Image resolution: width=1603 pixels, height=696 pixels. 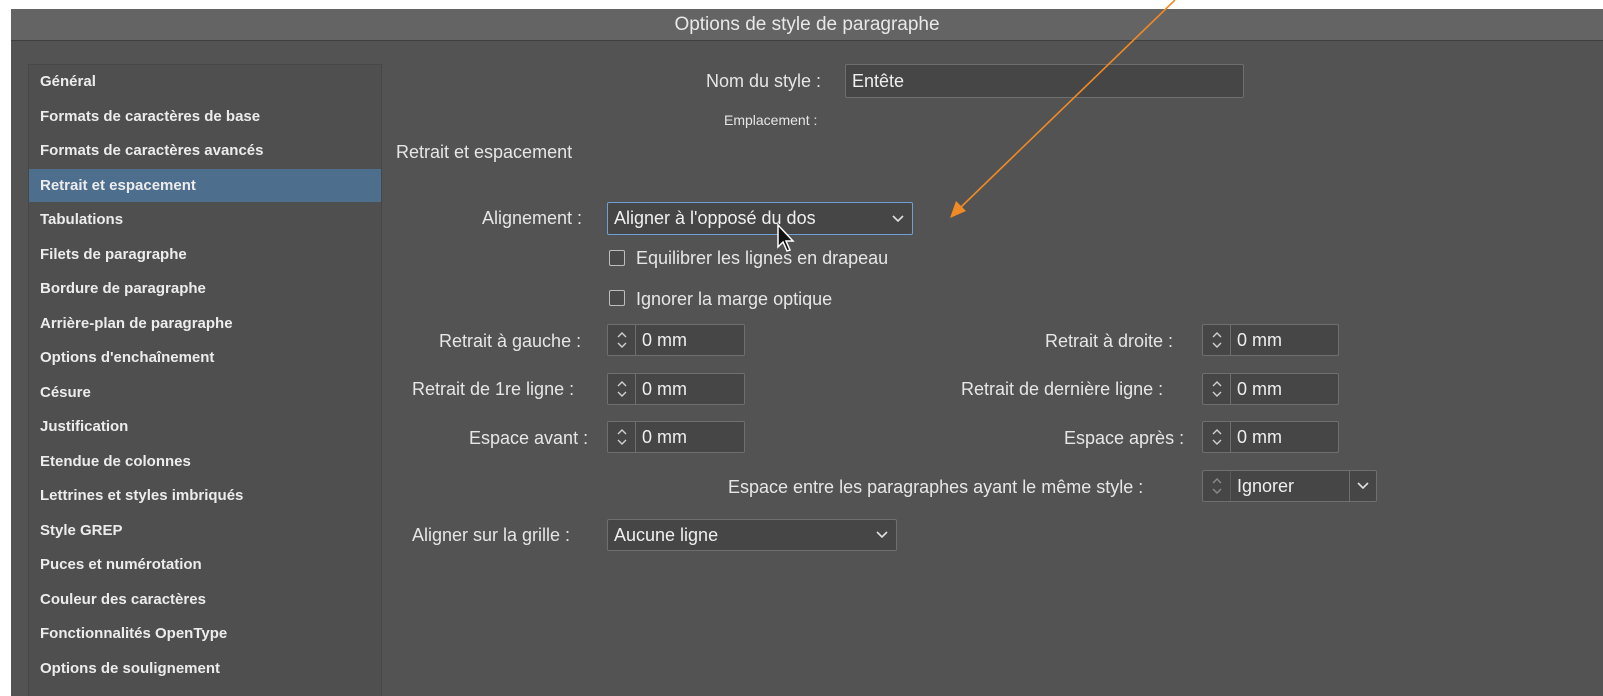 I want to click on annotation-arrow, so click(x=1063, y=109).